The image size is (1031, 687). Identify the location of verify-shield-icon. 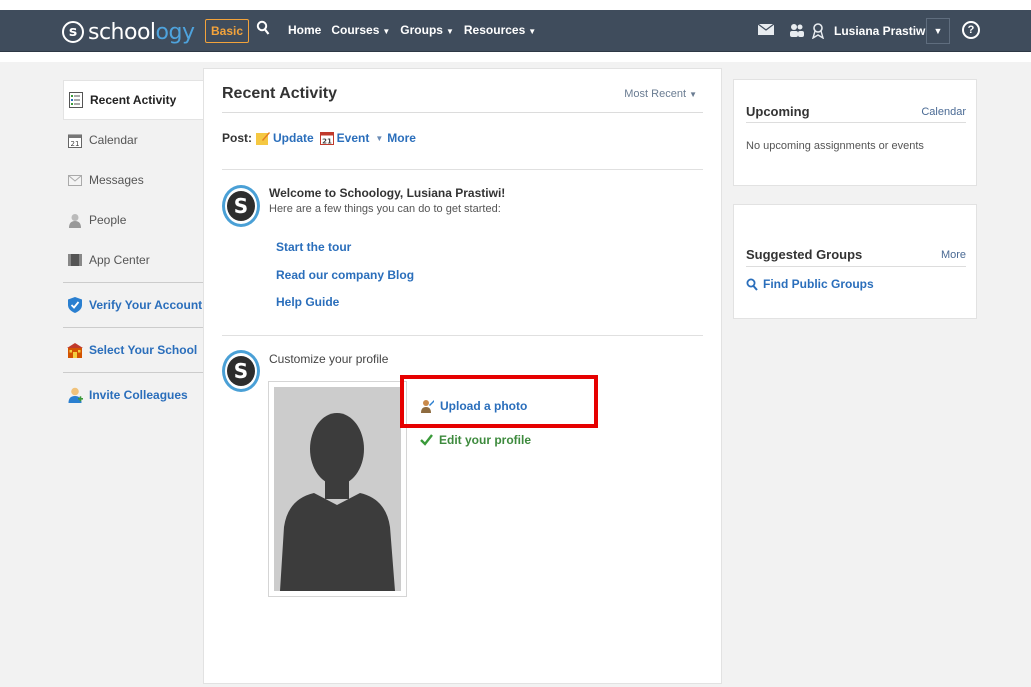
(75, 305).